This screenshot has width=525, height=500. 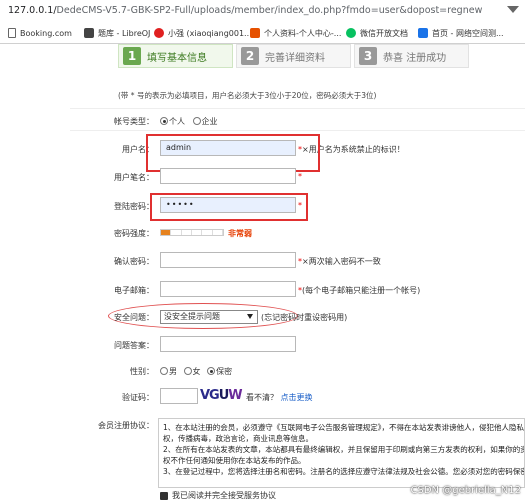 What do you see at coordinates (187, 371) in the screenshot?
I see `radio-female` at bounding box center [187, 371].